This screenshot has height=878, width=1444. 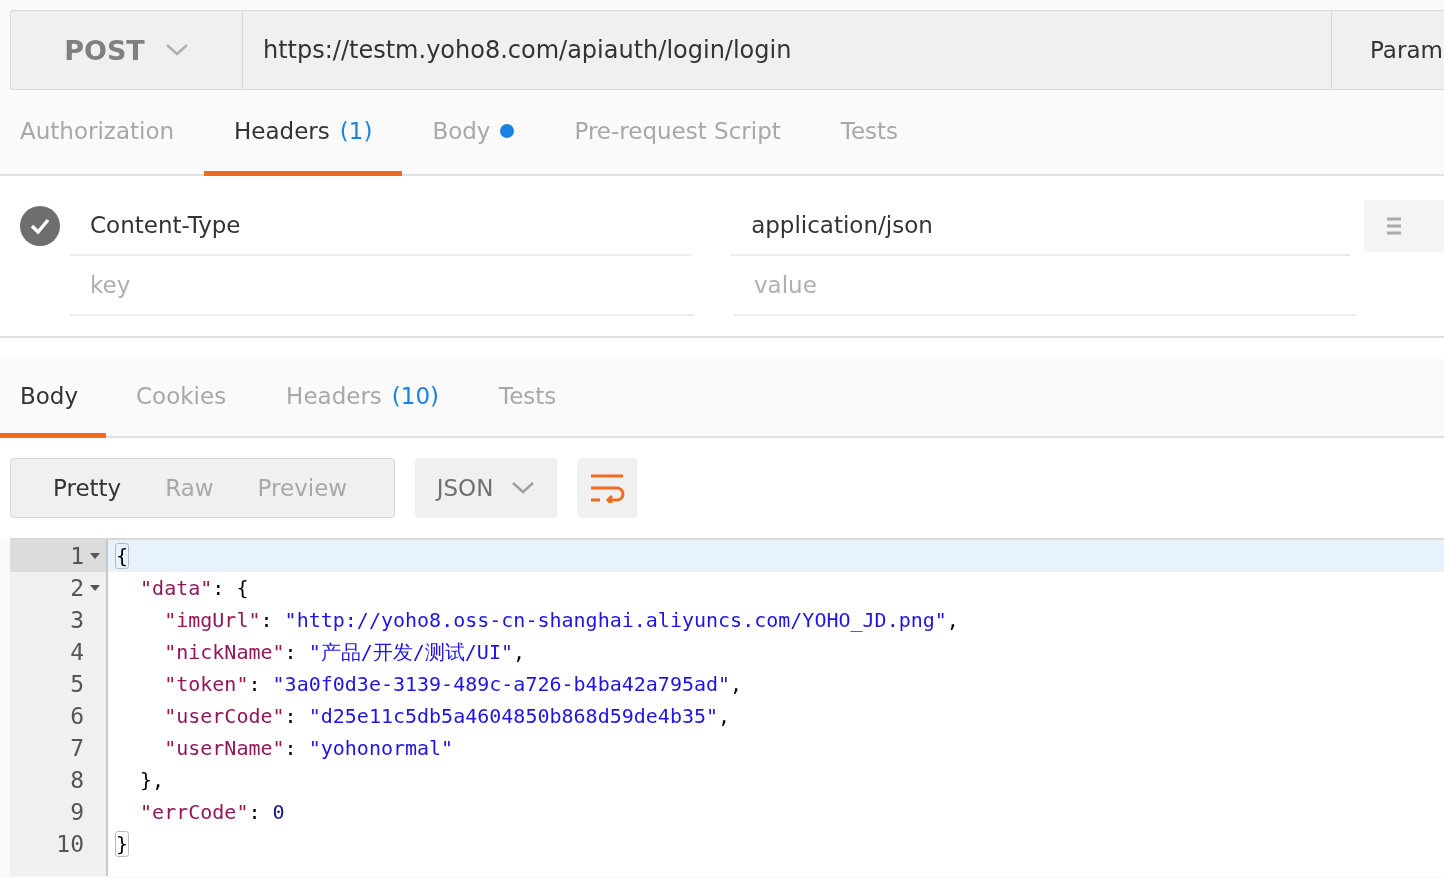 What do you see at coordinates (523, 488) in the screenshot?
I see `chevron-down-icon` at bounding box center [523, 488].